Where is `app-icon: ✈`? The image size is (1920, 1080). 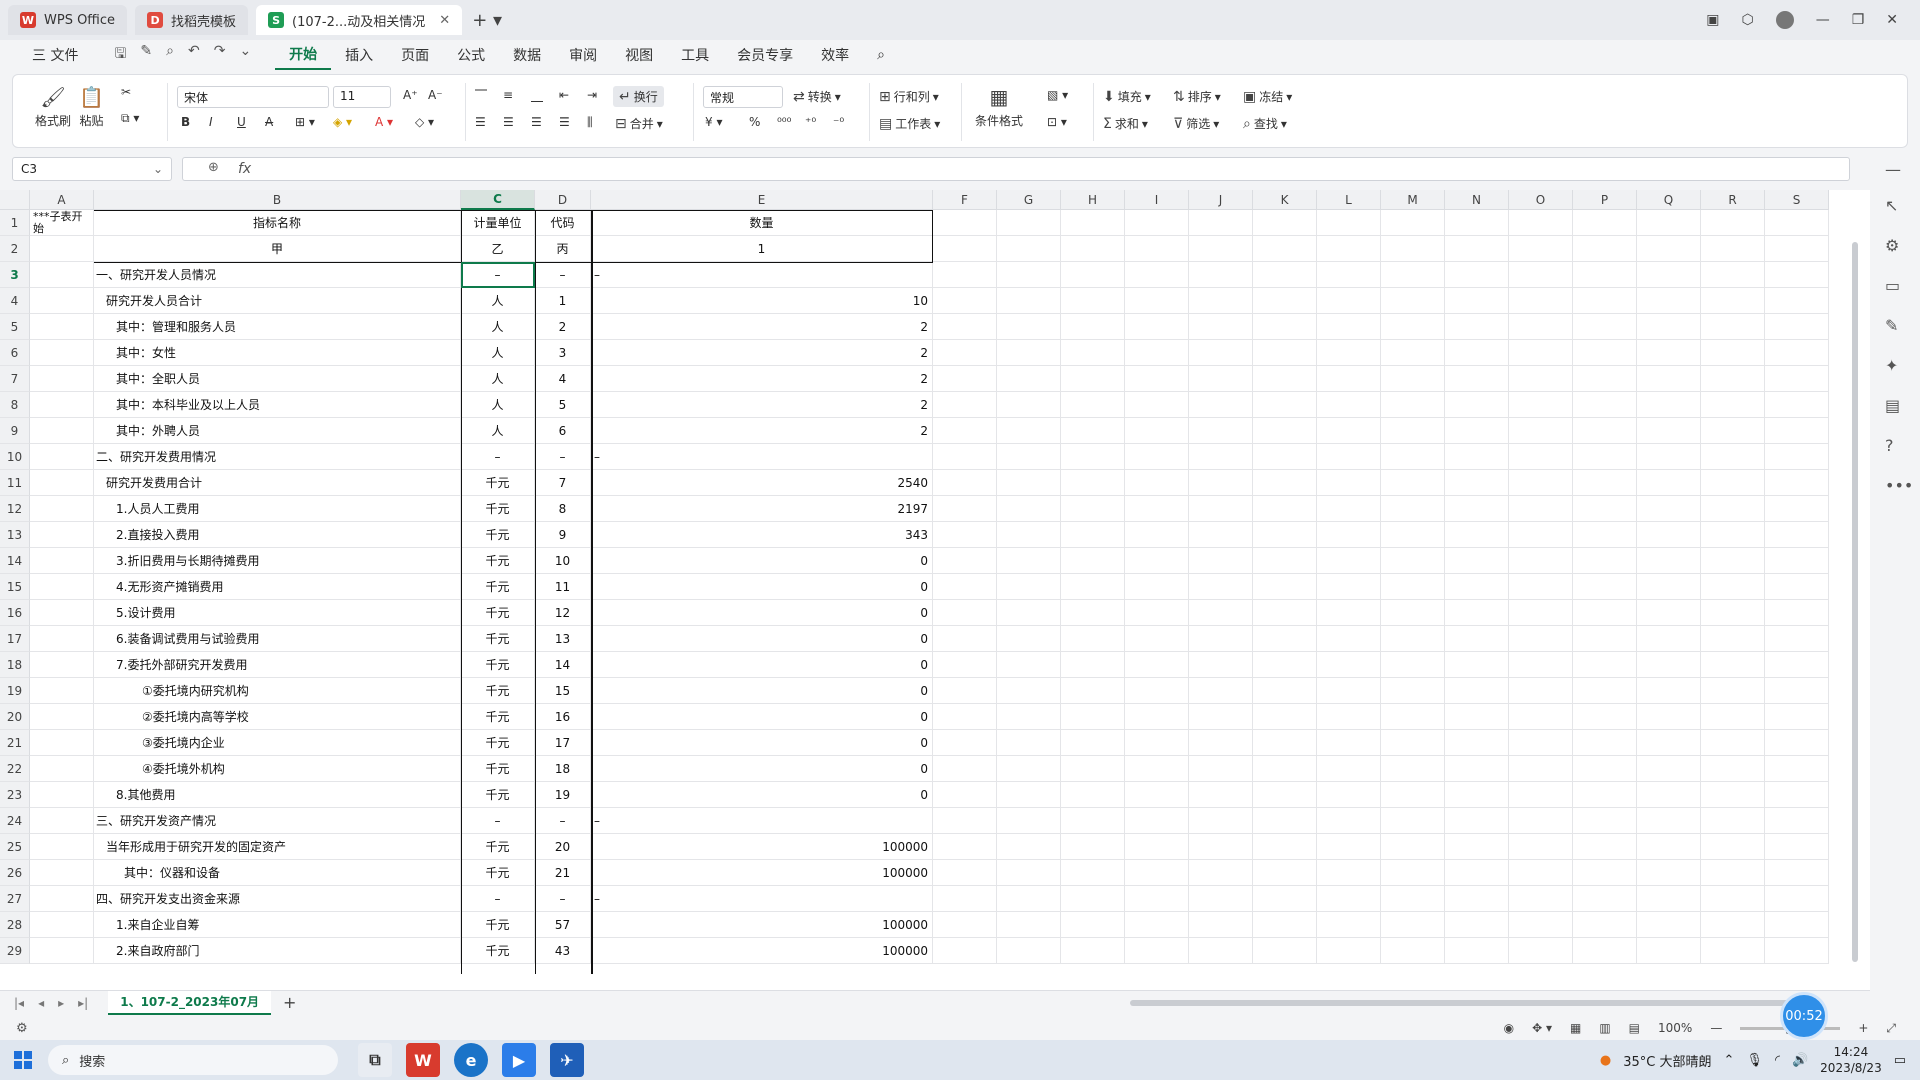
app-icon: ✈ is located at coordinates (567, 1060).